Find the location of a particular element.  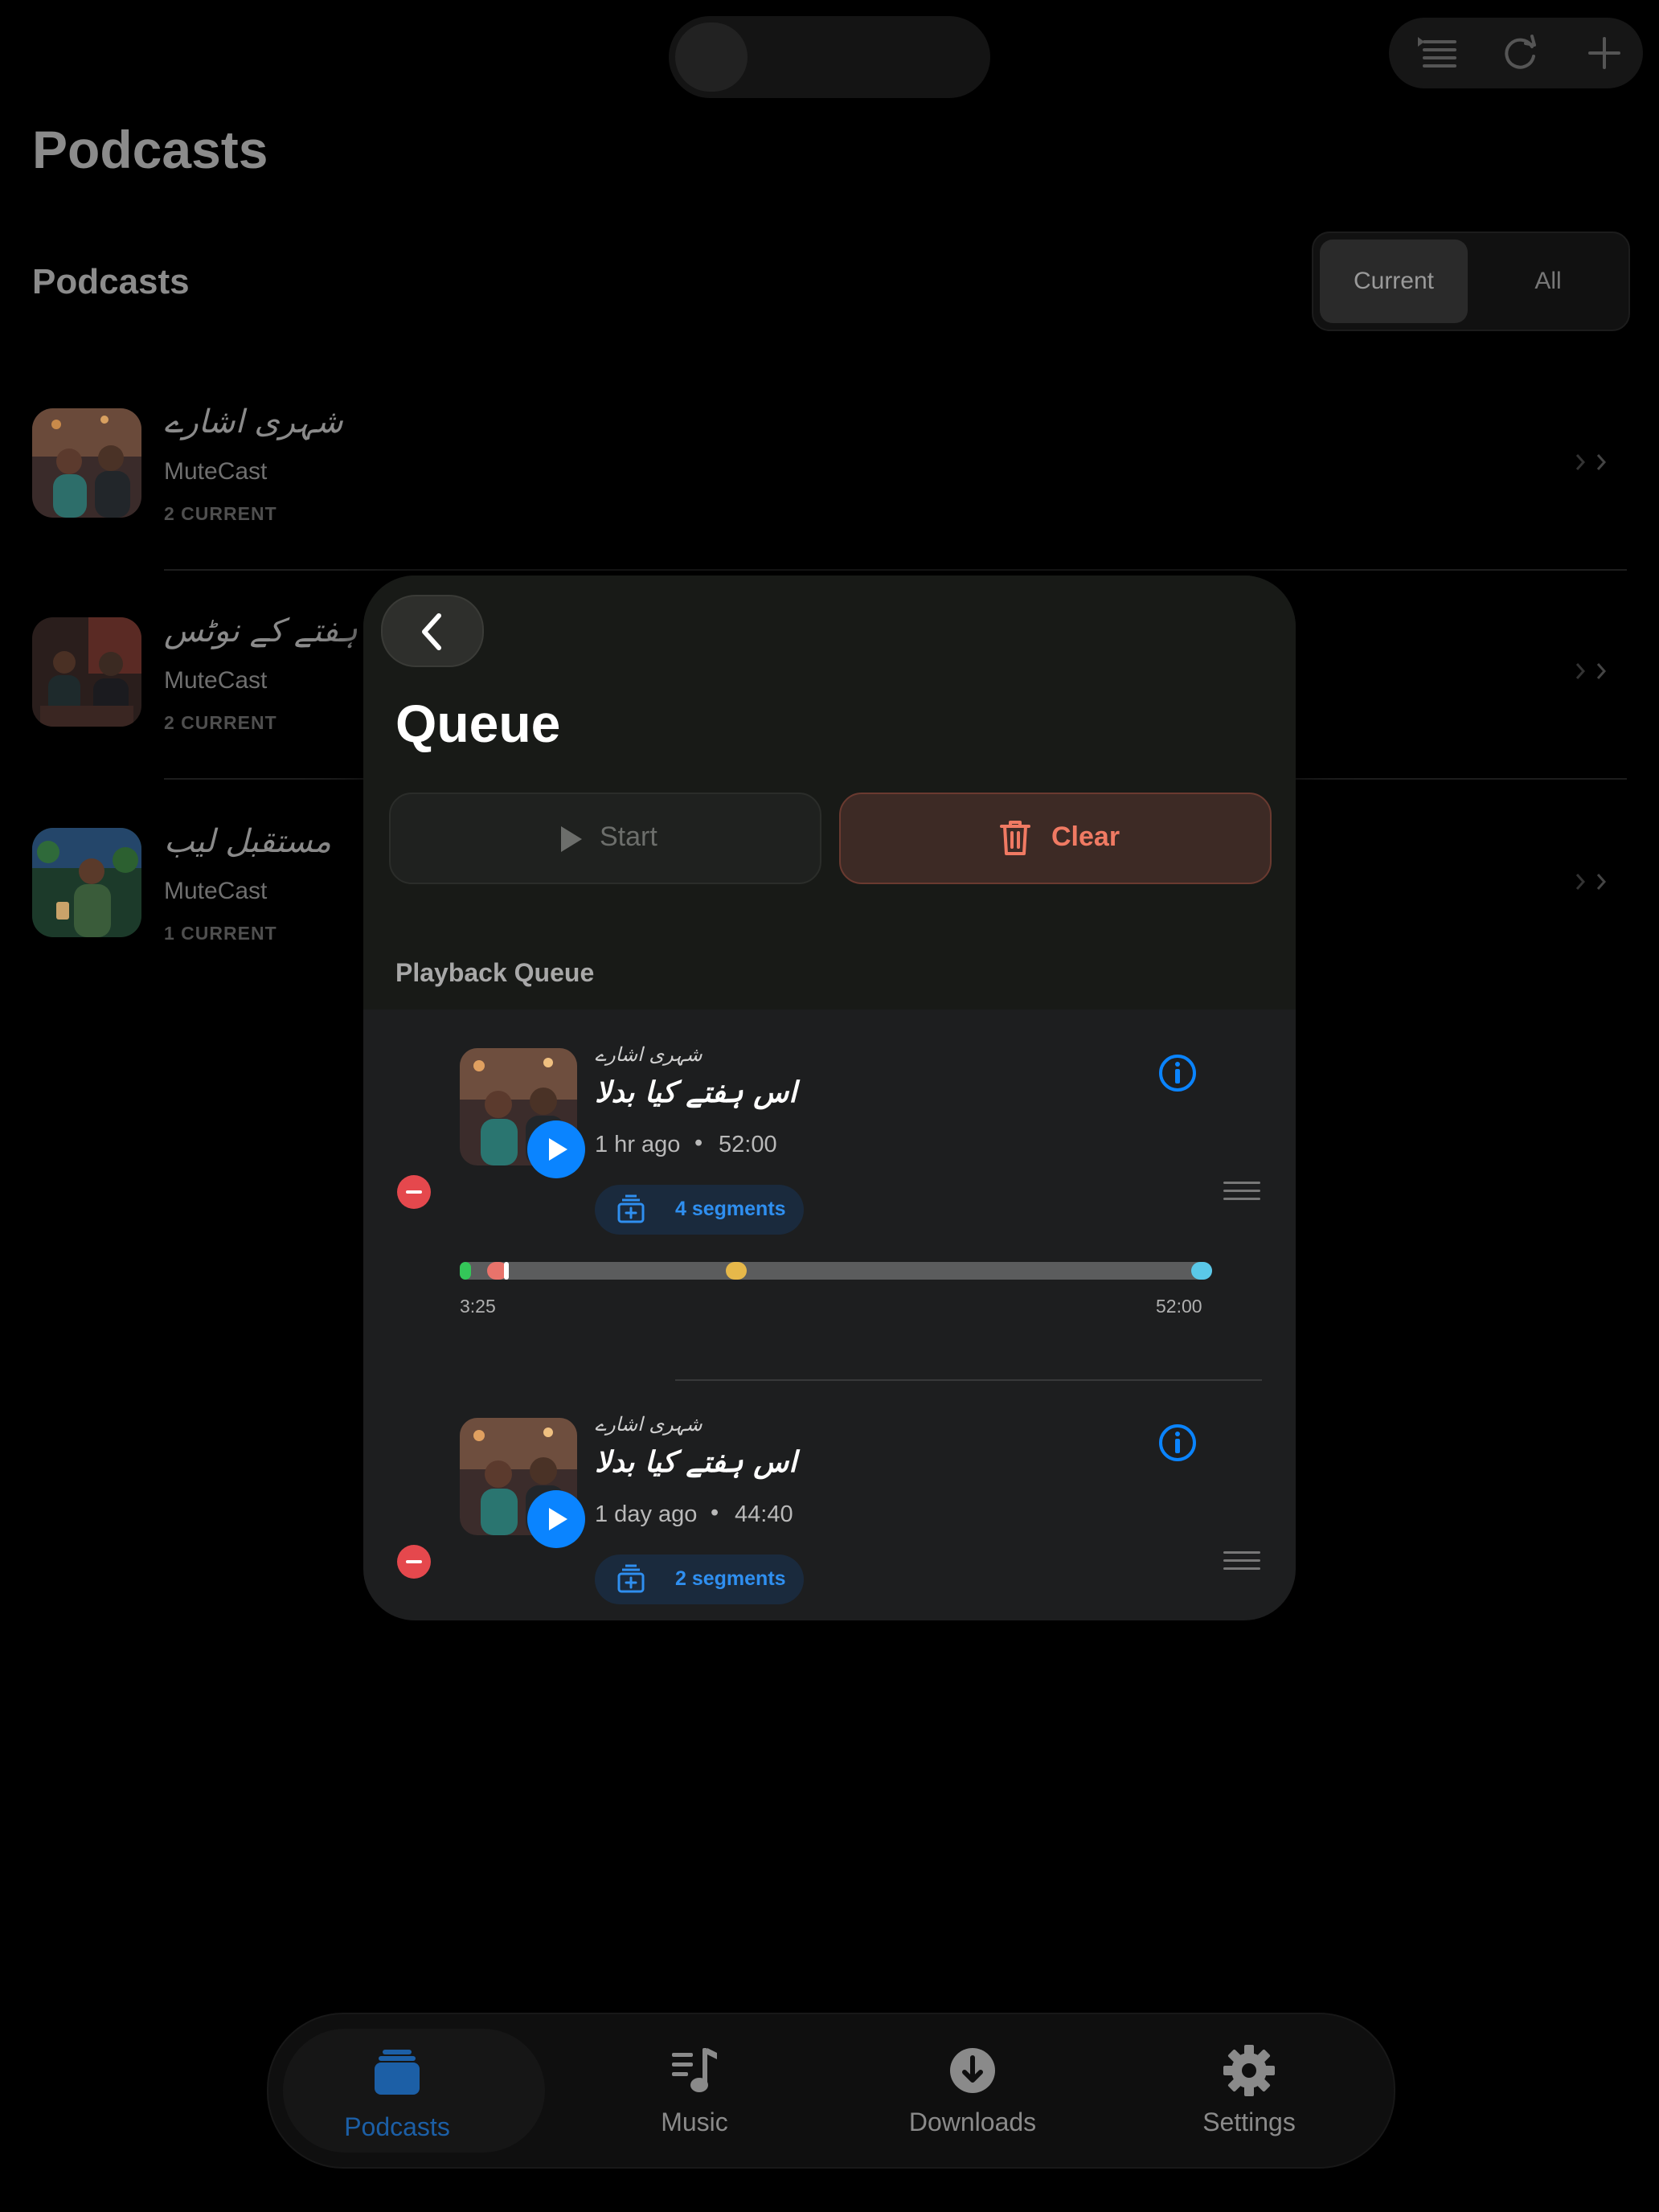

queue-header: Queue Start Clear Playback Queue is located at coordinates (829, 793).